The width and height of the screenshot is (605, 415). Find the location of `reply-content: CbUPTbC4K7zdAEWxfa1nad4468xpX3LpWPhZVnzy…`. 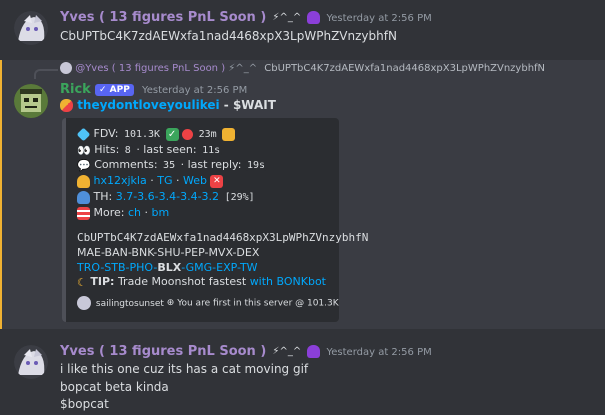

reply-content: CbUPTbC4K7zdAEWxfa1nad4468xpX3LpWPhZVnzy… is located at coordinates (405, 68).